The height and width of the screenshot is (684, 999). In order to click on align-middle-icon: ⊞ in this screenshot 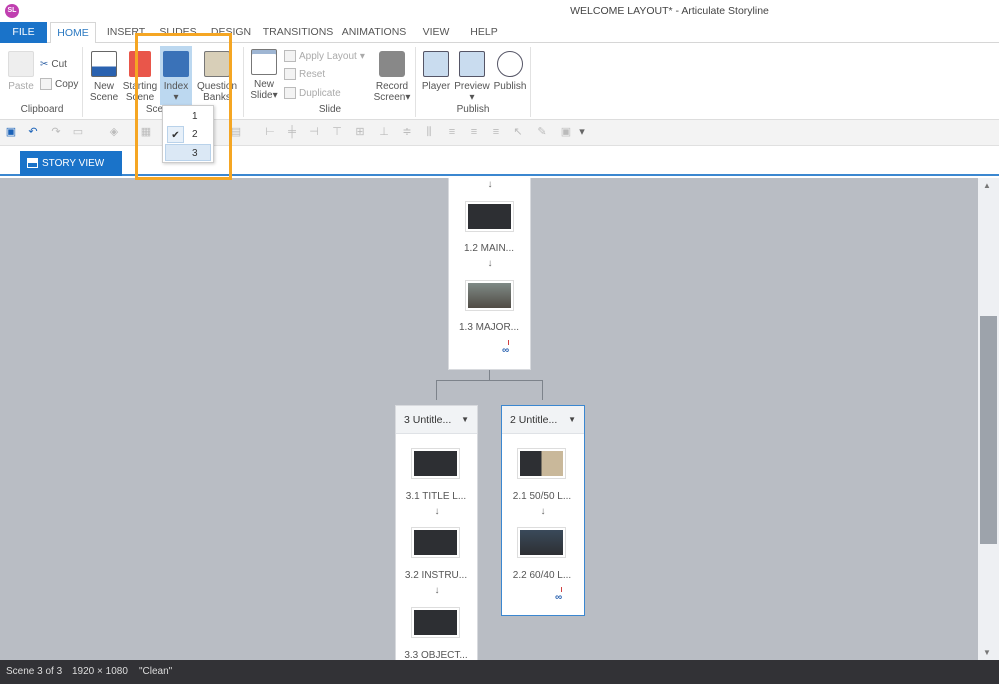, I will do `click(360, 132)`.